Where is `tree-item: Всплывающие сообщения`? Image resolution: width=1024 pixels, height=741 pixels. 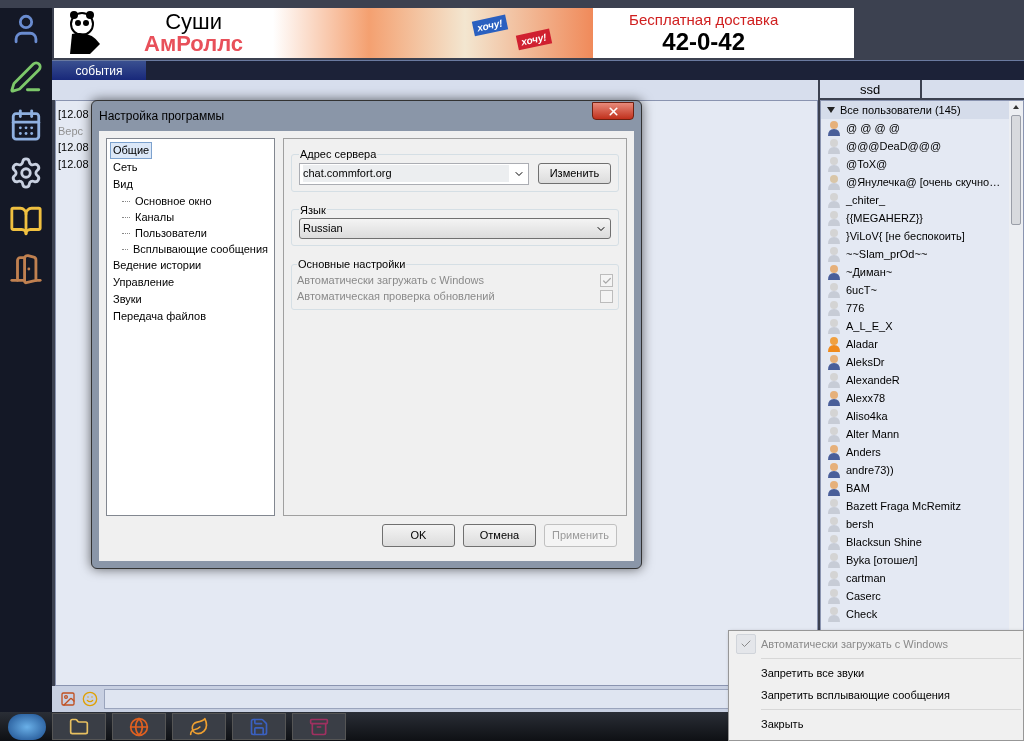
tree-item: Всплывающие сообщения is located at coordinates (200, 249).